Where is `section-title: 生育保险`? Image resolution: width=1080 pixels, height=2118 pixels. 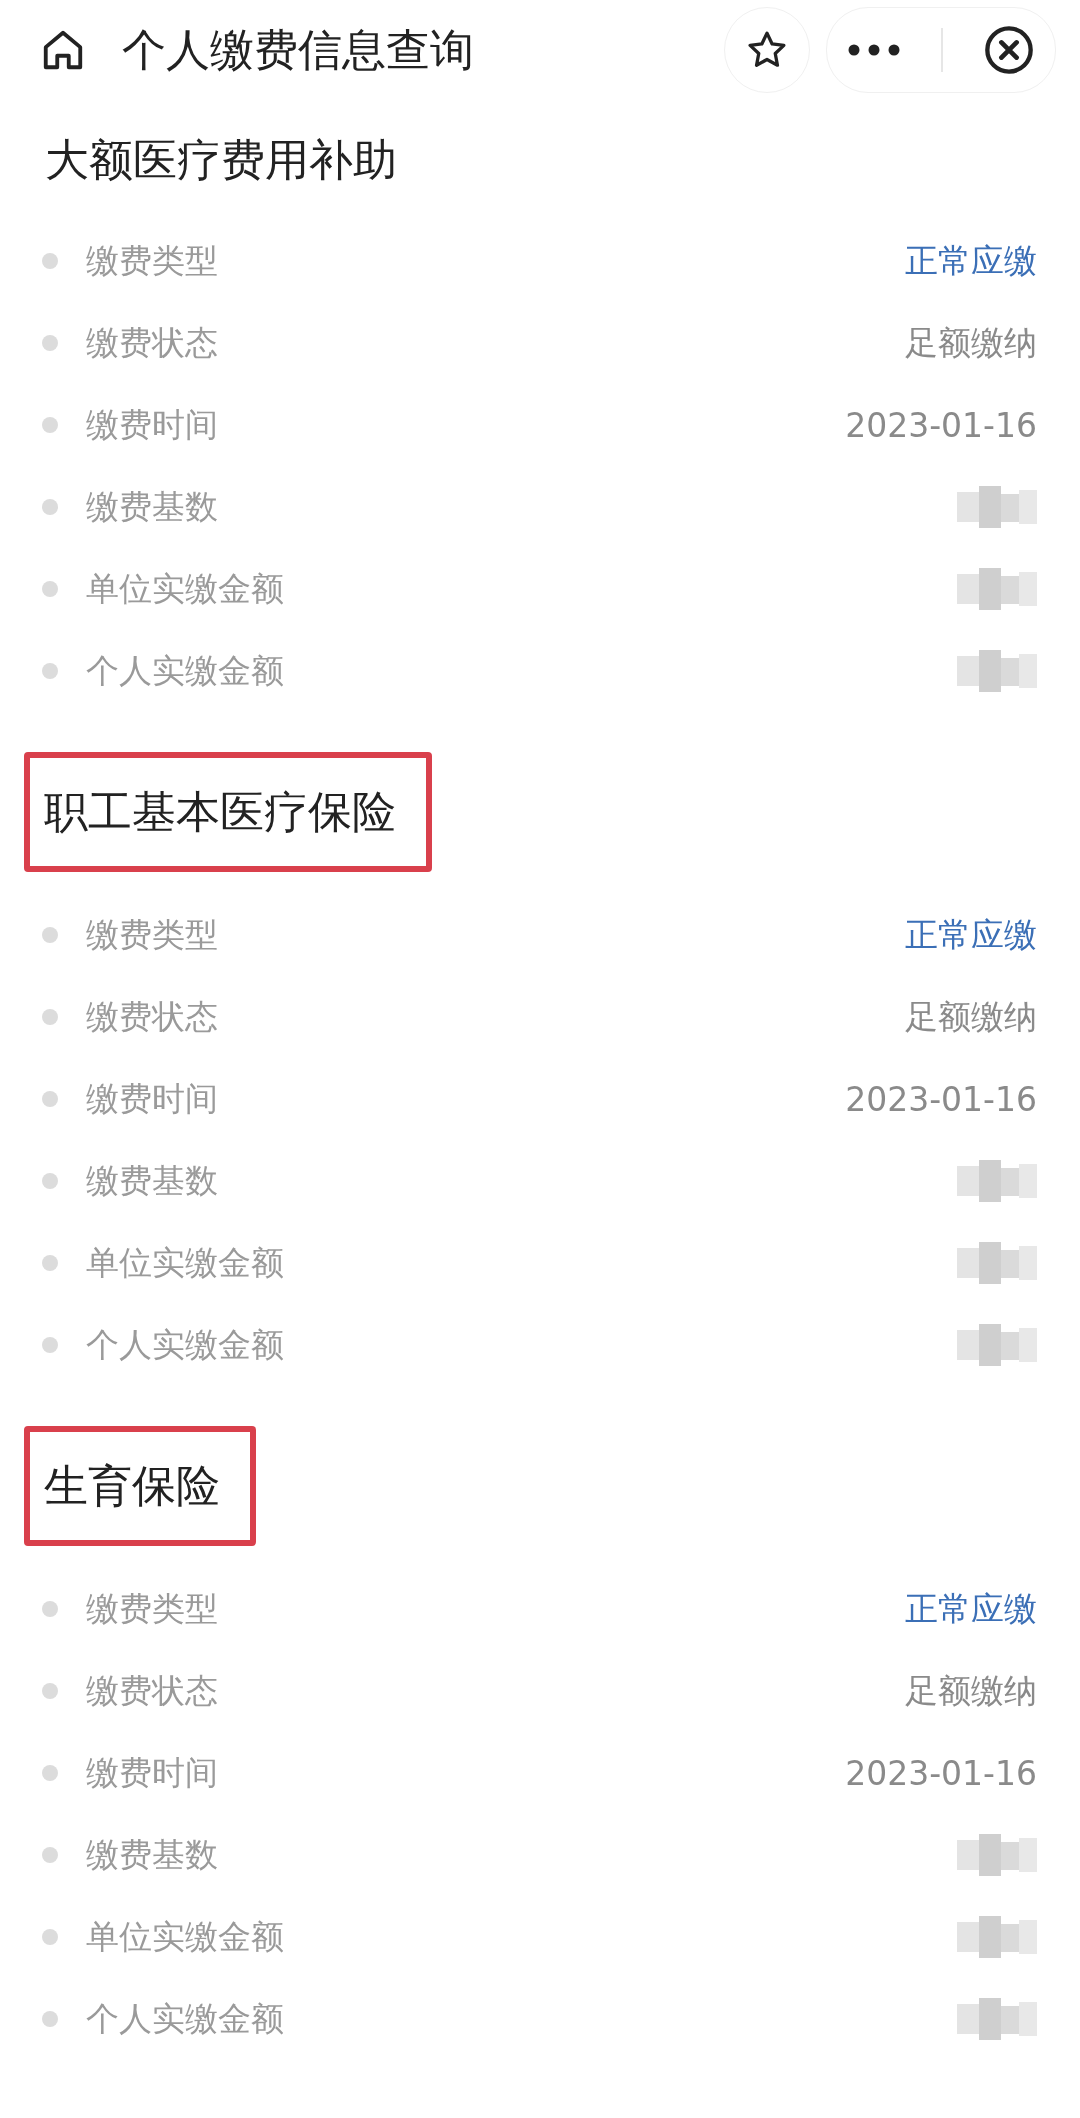
section-title: 生育保险 is located at coordinates (132, 1486).